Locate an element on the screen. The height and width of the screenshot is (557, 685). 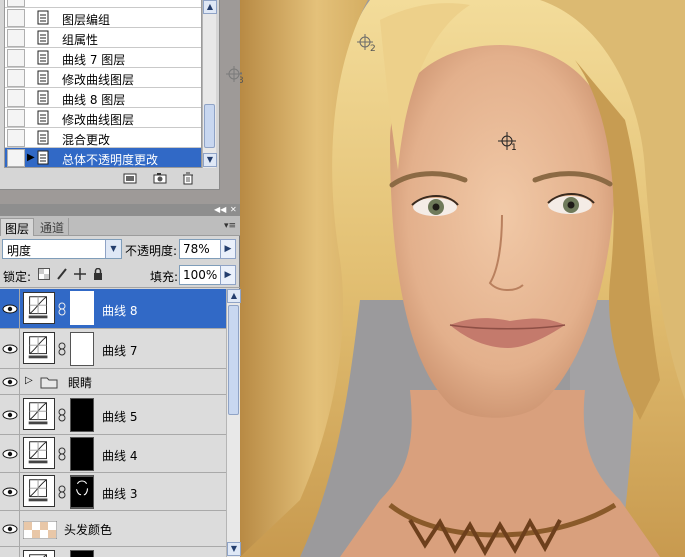
history-scroll-thumb is located at coordinates (209, 126).